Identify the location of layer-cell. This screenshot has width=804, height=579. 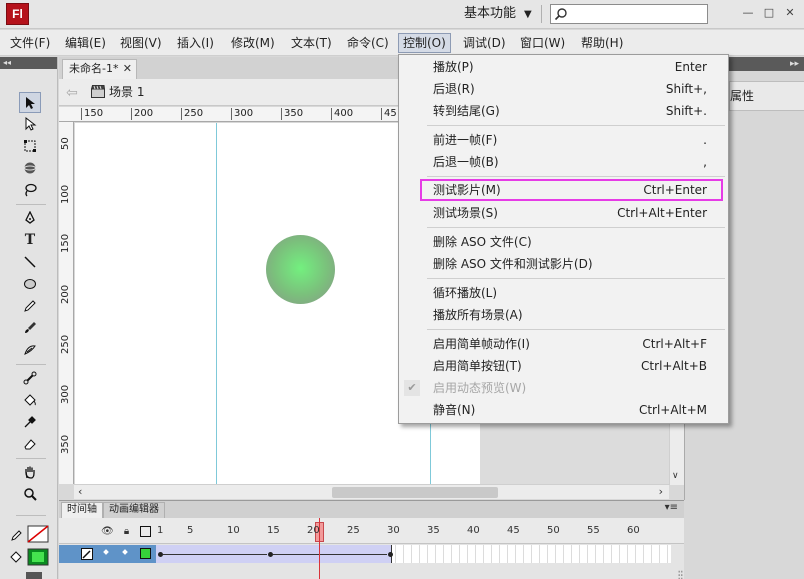
(107, 554).